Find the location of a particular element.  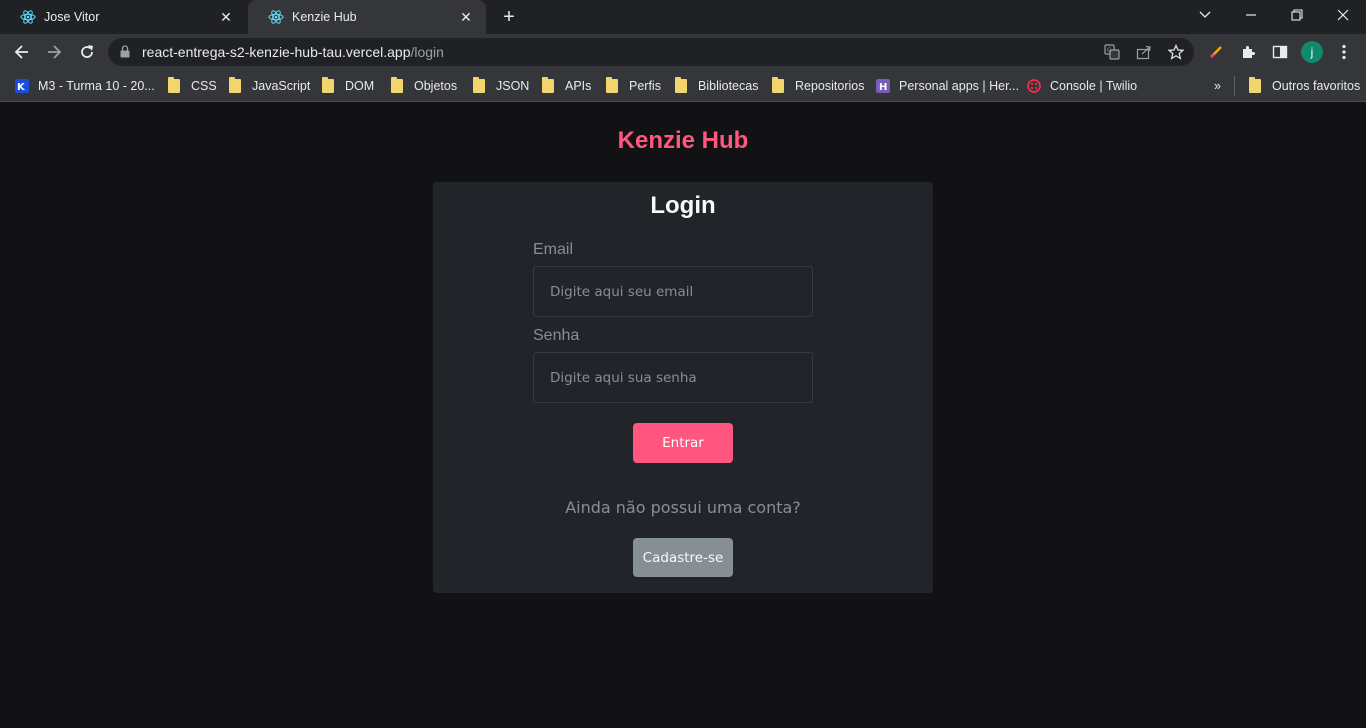

tab-jose-vitor: Jose Vitor ✕ is located at coordinates (123, 17).